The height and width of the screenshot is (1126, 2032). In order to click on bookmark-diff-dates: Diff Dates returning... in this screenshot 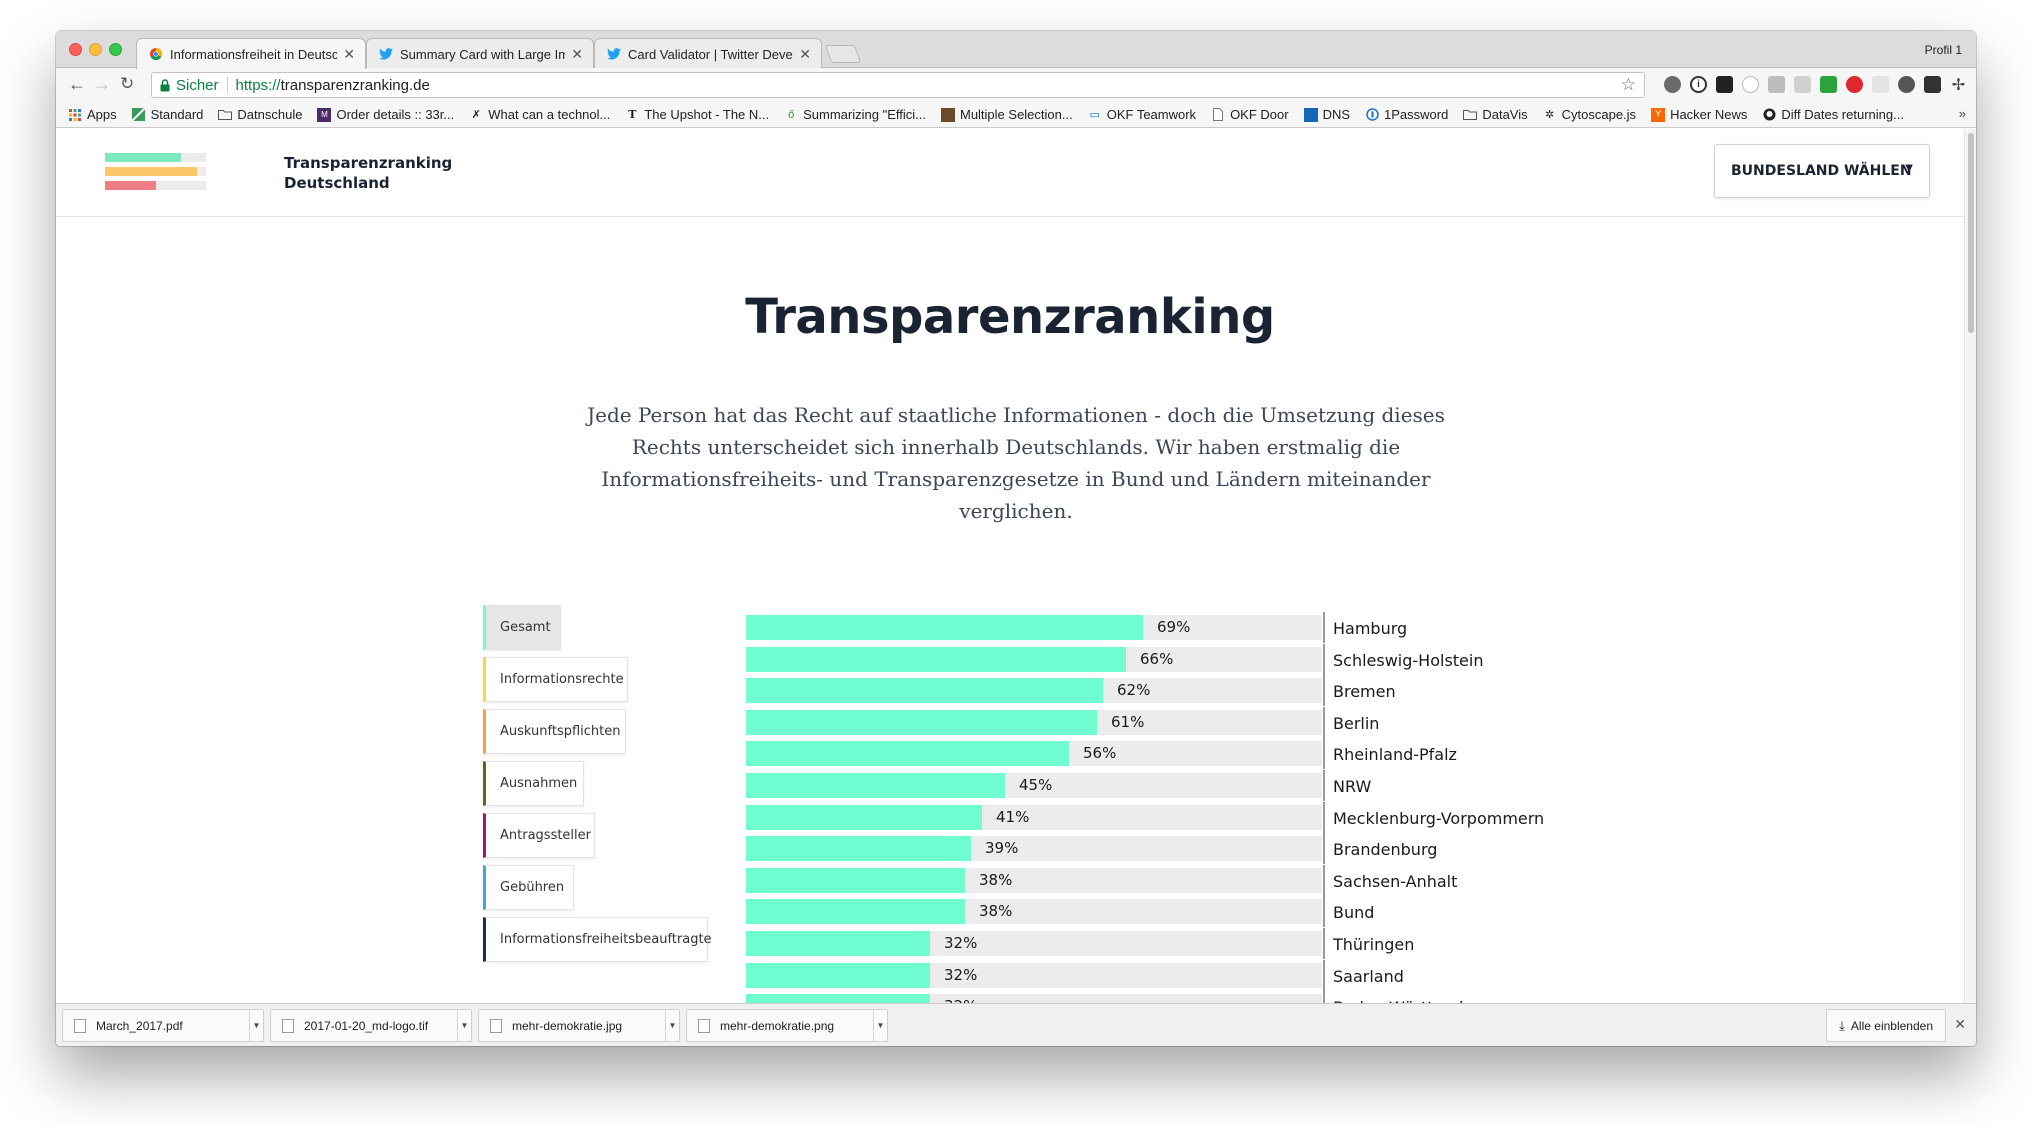, I will do `click(1833, 114)`.